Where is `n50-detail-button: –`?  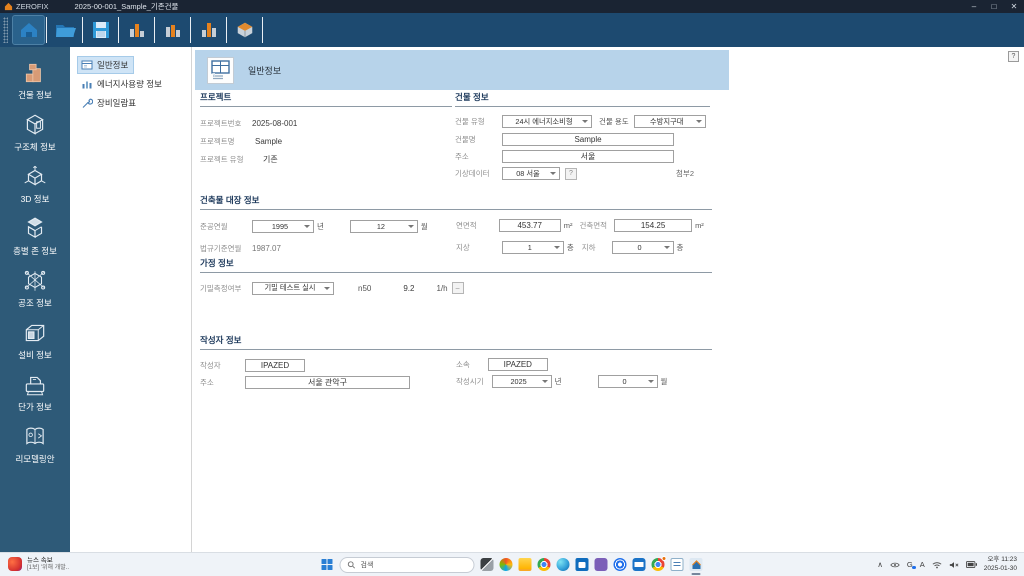 n50-detail-button: – is located at coordinates (457, 288).